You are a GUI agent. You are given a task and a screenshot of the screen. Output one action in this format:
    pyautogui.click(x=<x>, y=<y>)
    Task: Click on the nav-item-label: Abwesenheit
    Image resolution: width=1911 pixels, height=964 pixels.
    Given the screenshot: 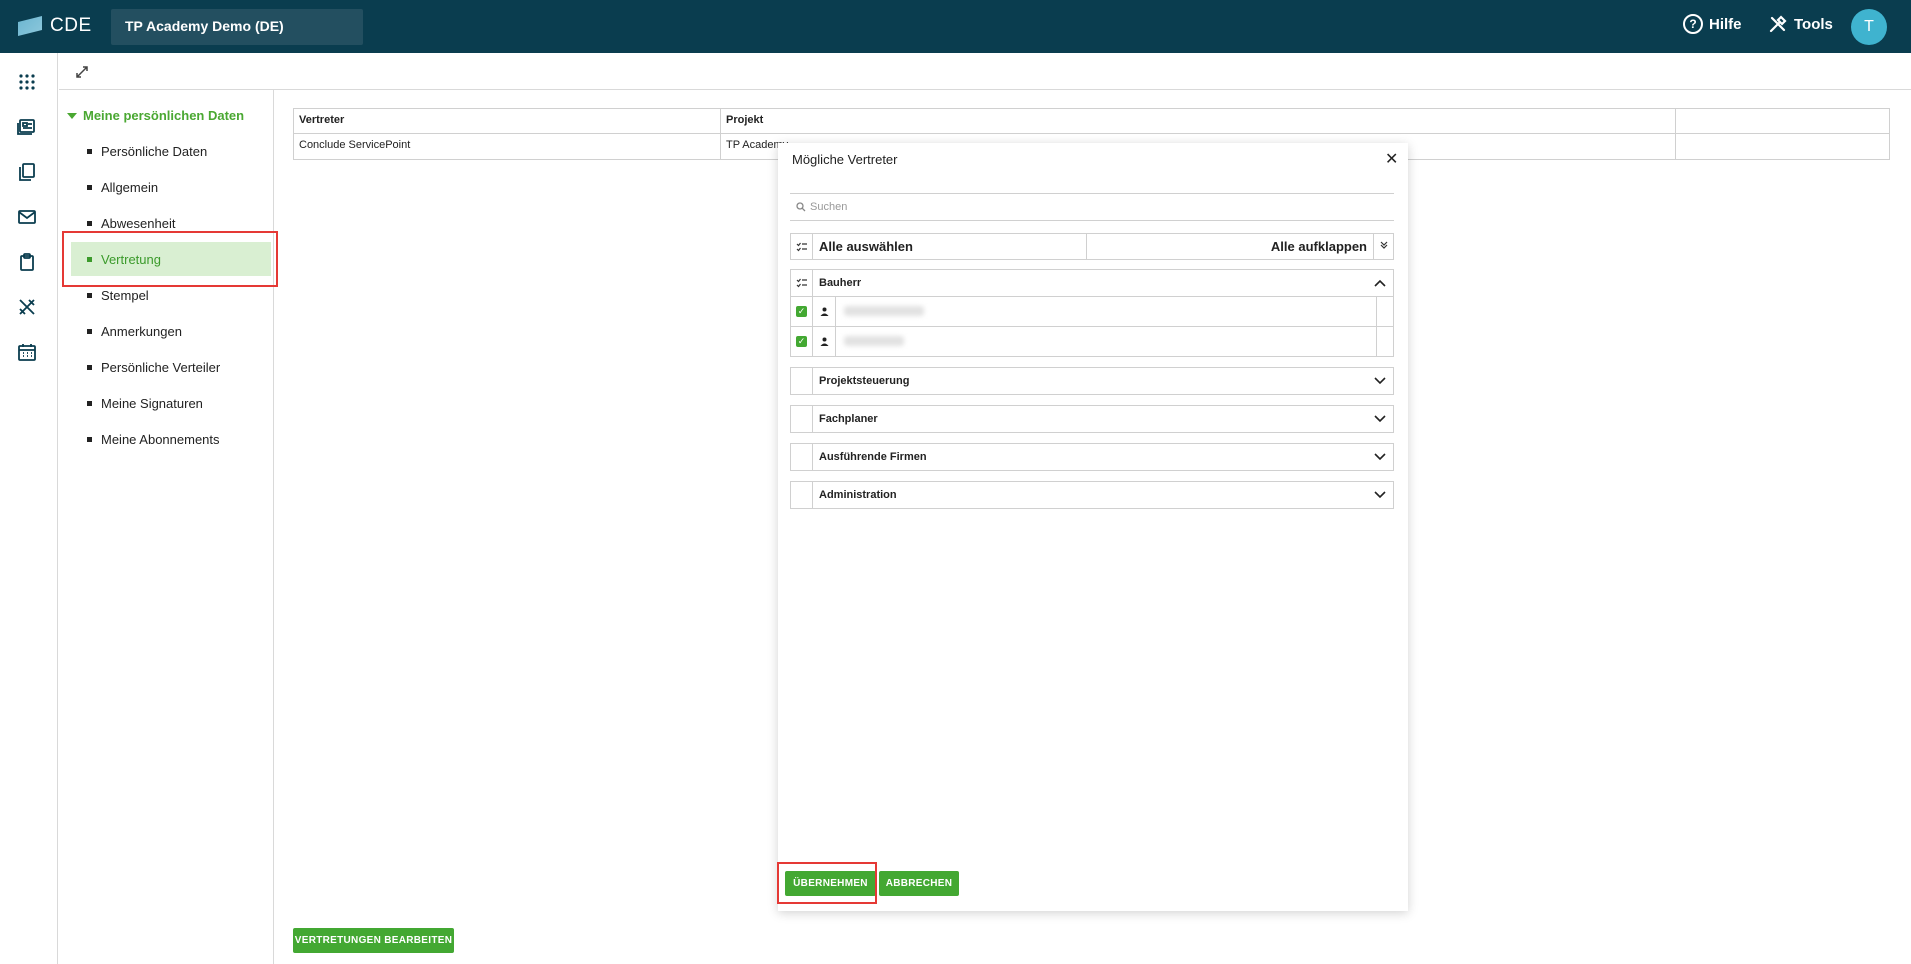 What is the action you would take?
    pyautogui.click(x=138, y=223)
    